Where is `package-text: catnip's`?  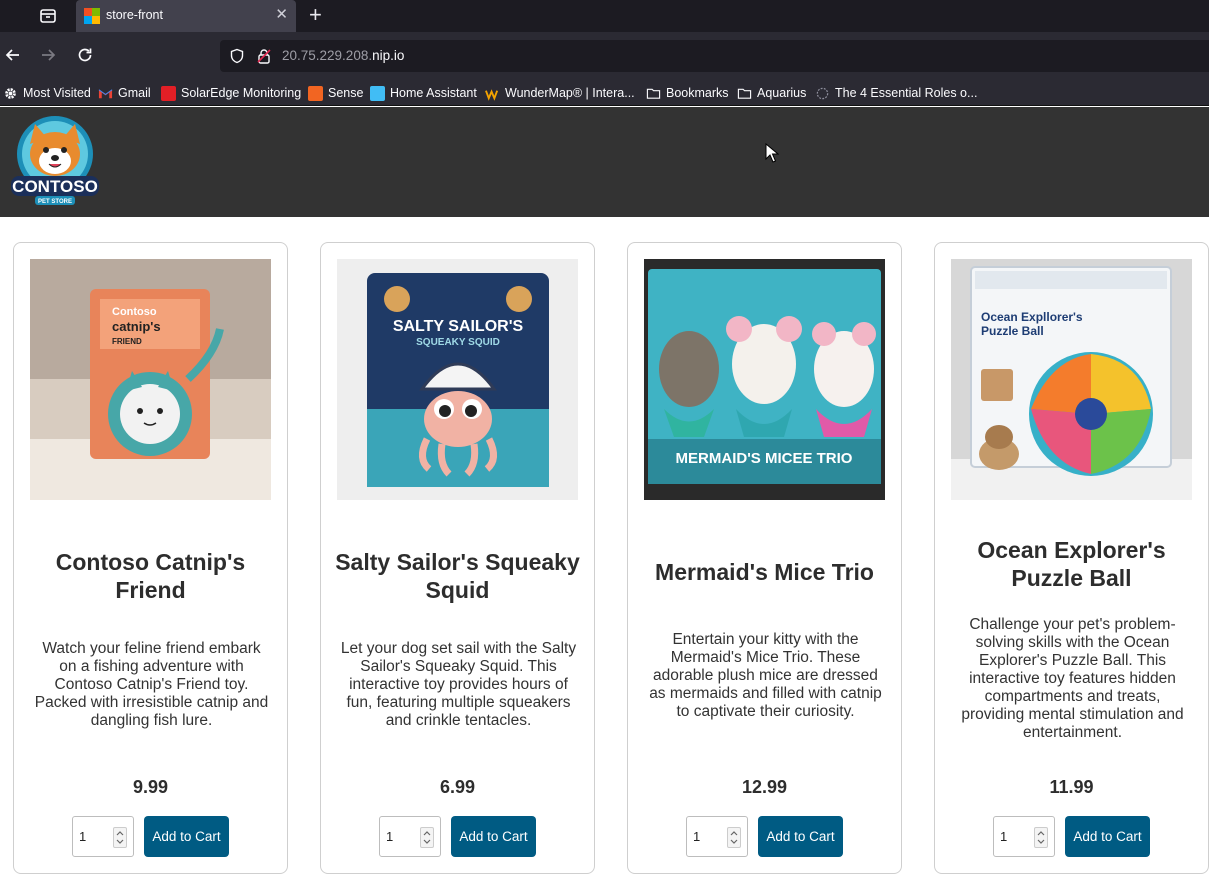 package-text: catnip's is located at coordinates (136, 326).